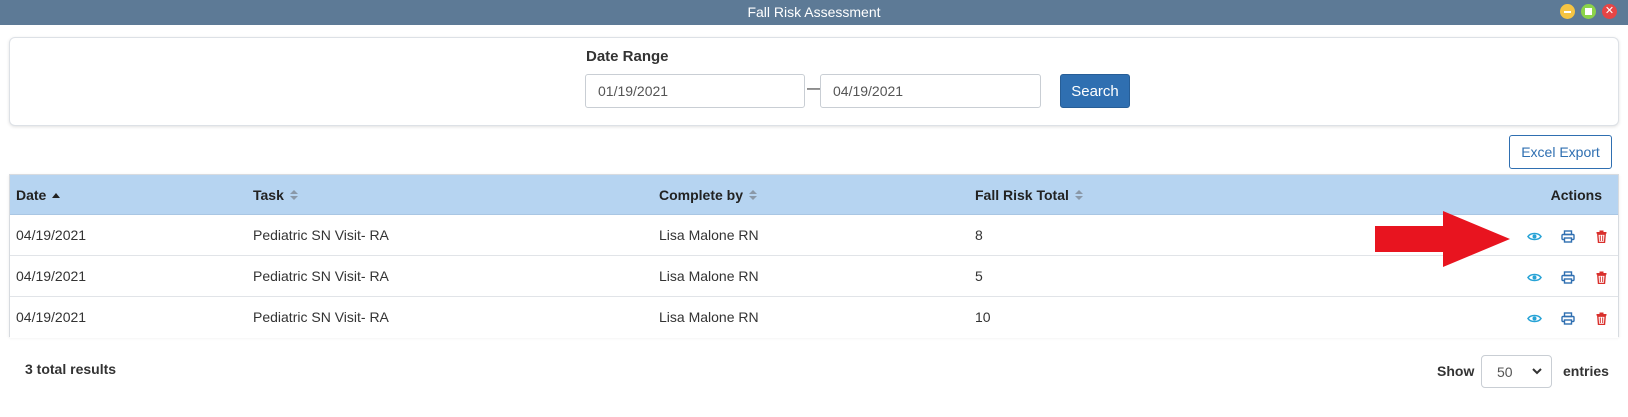 The width and height of the screenshot is (1628, 417). I want to click on window-title: Fall Risk Assessment, so click(814, 12).